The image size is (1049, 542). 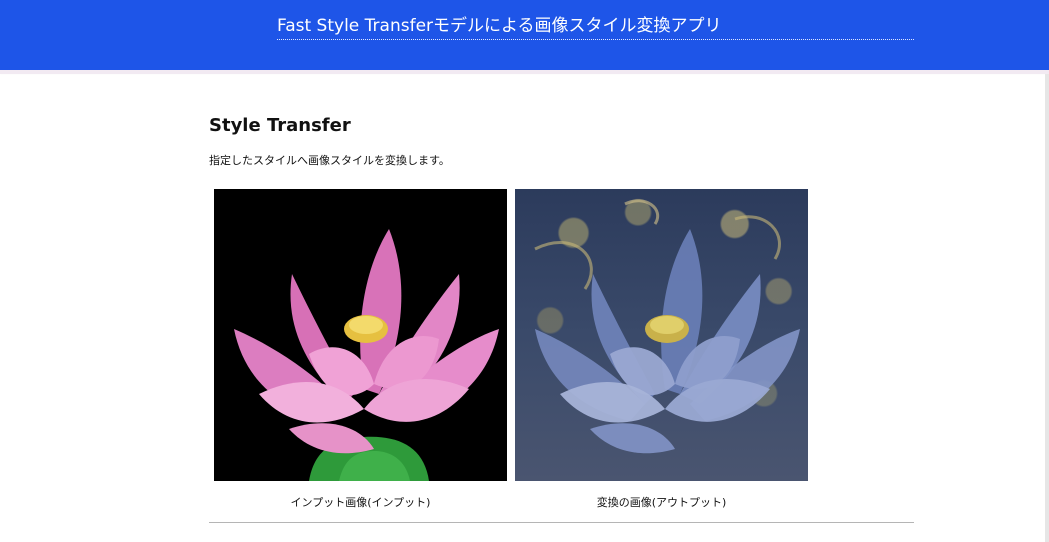 I want to click on input-image-caption: インプット画像(インプット), so click(x=360, y=502).